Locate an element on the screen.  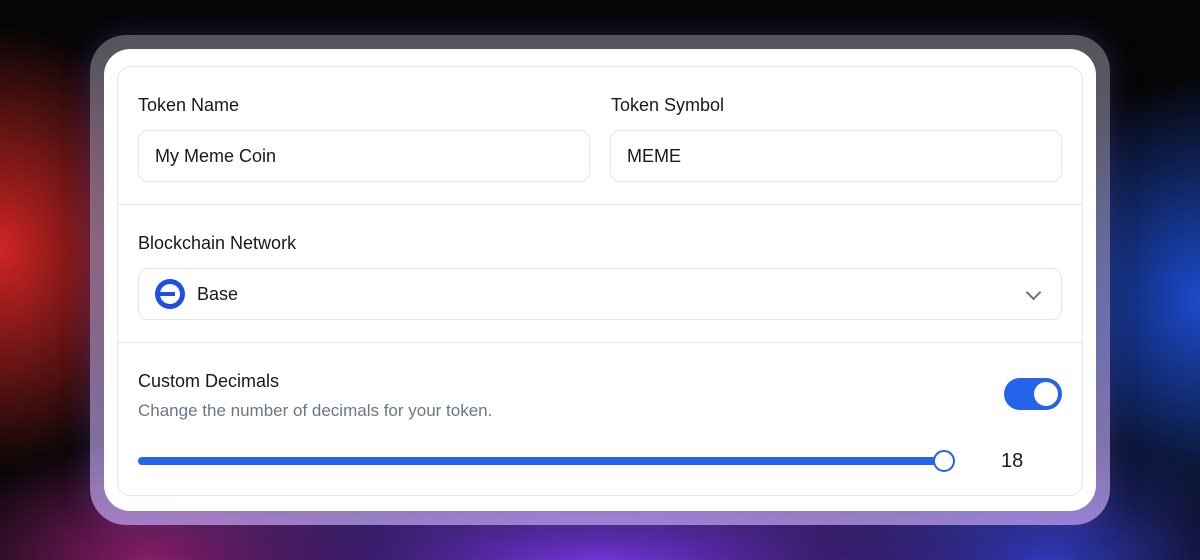
decimals-slider-fill is located at coordinates (540, 461).